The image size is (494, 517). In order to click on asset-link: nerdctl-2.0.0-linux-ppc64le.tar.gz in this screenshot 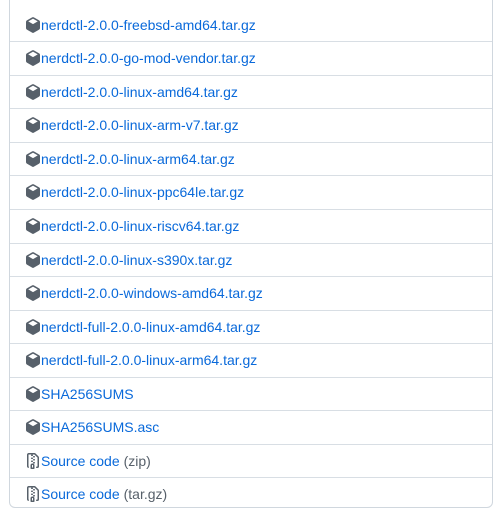, I will do `click(142, 192)`.